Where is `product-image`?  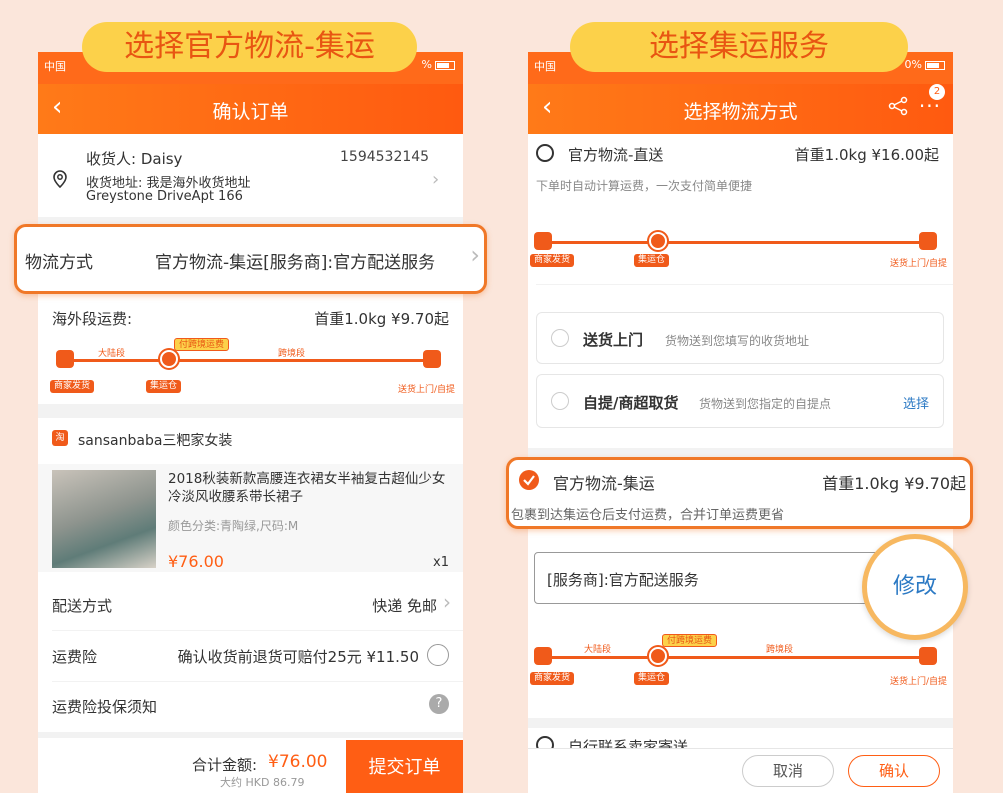
product-image is located at coordinates (104, 519).